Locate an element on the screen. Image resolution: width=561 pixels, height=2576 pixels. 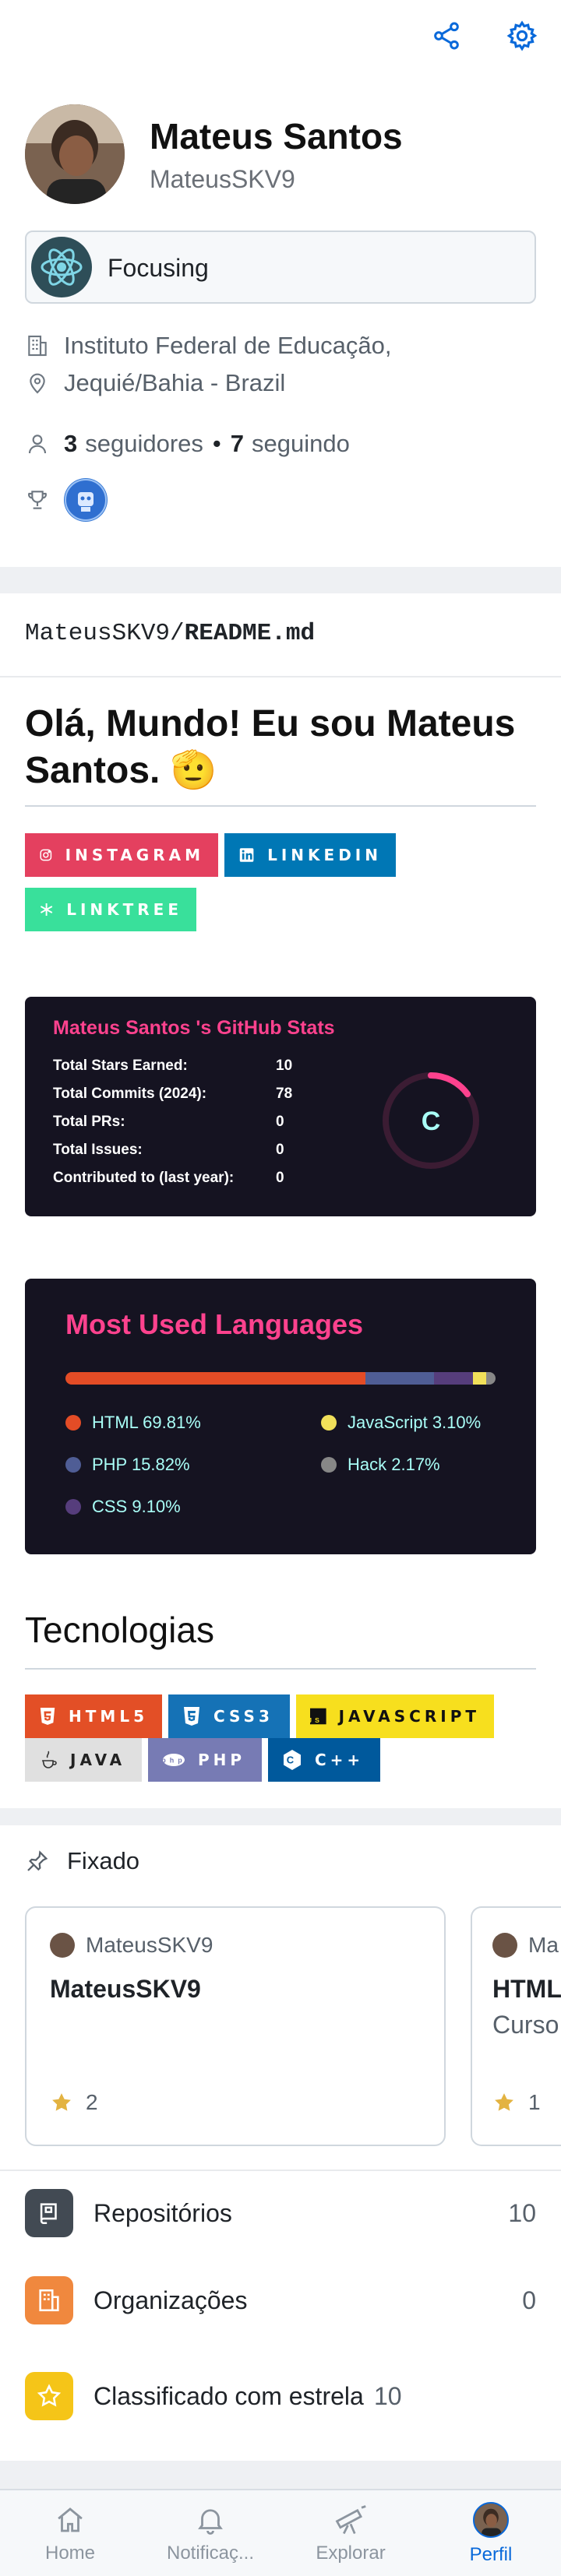
readme-divider is located at coordinates (280, 676).